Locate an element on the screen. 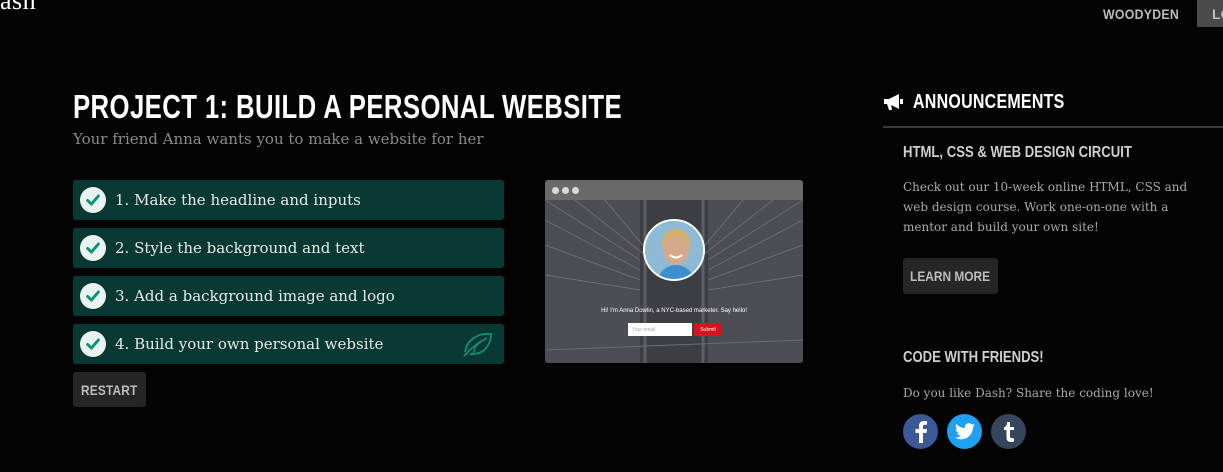  circuit-heading: HTML, CSS & WEB DESIGN CIRCUIT is located at coordinates (1017, 152).